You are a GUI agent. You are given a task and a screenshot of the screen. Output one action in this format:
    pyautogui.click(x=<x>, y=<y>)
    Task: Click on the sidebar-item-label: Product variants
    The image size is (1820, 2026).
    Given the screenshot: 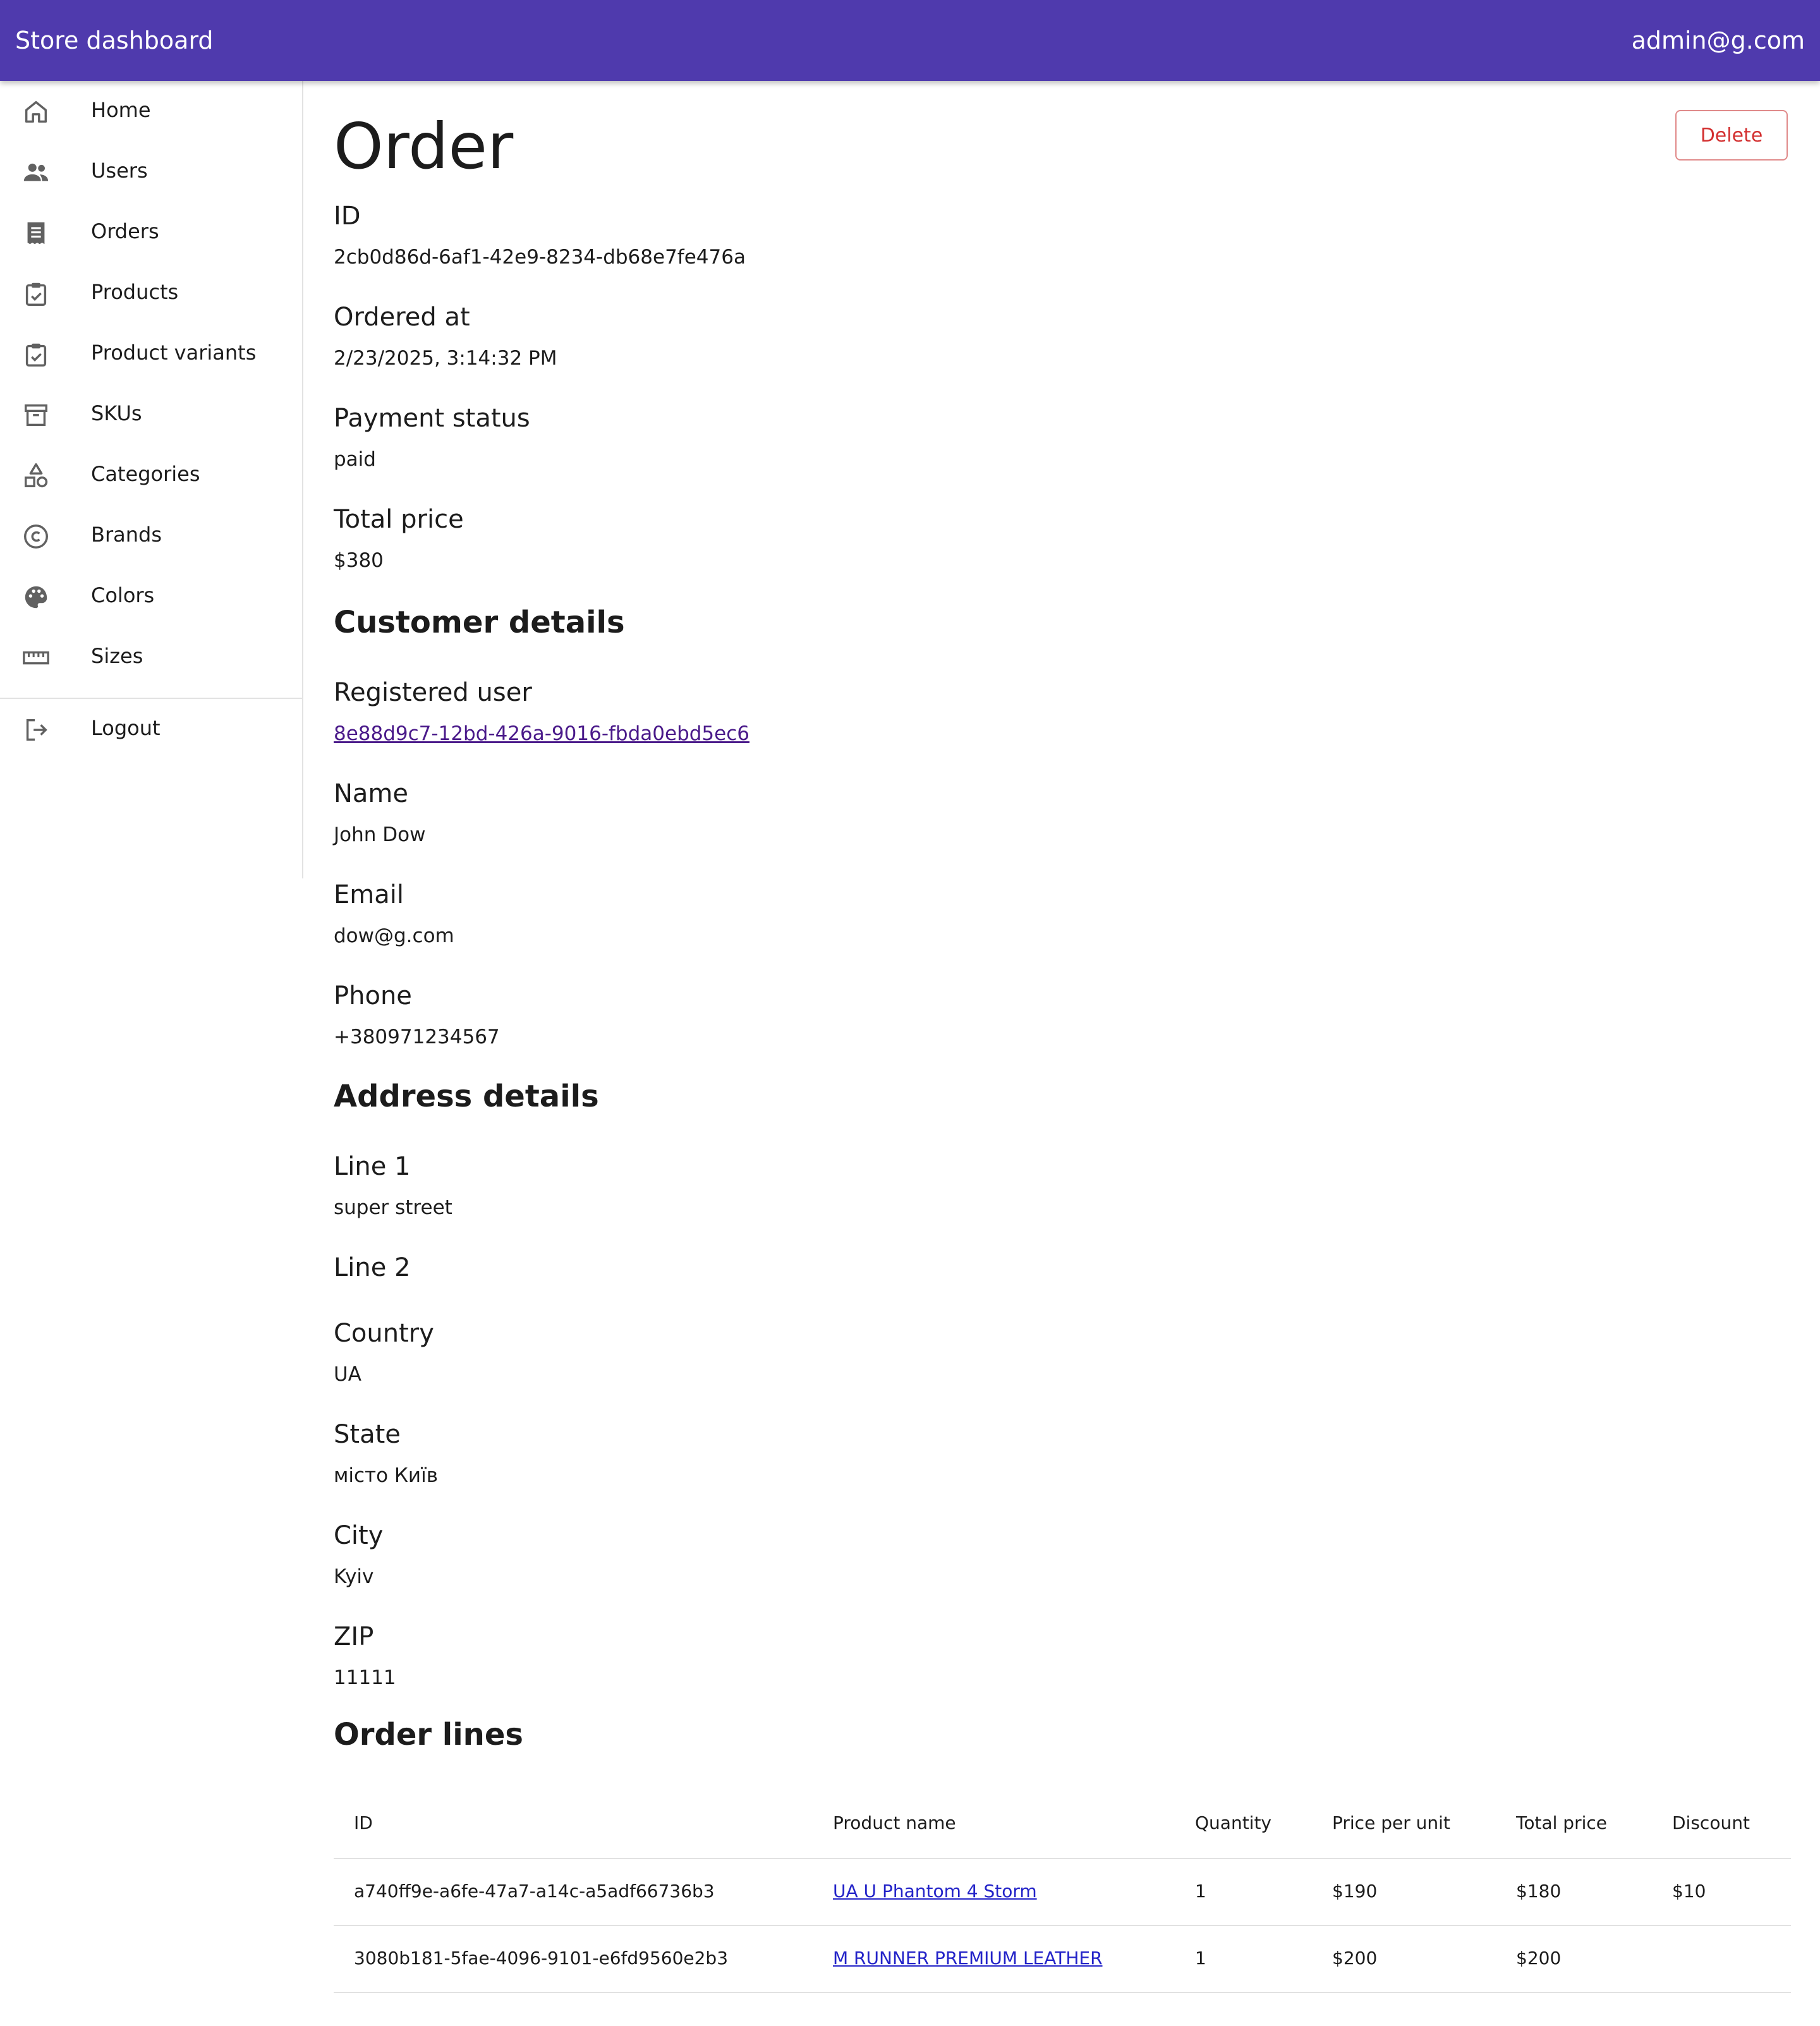 What is the action you would take?
    pyautogui.click(x=174, y=353)
    